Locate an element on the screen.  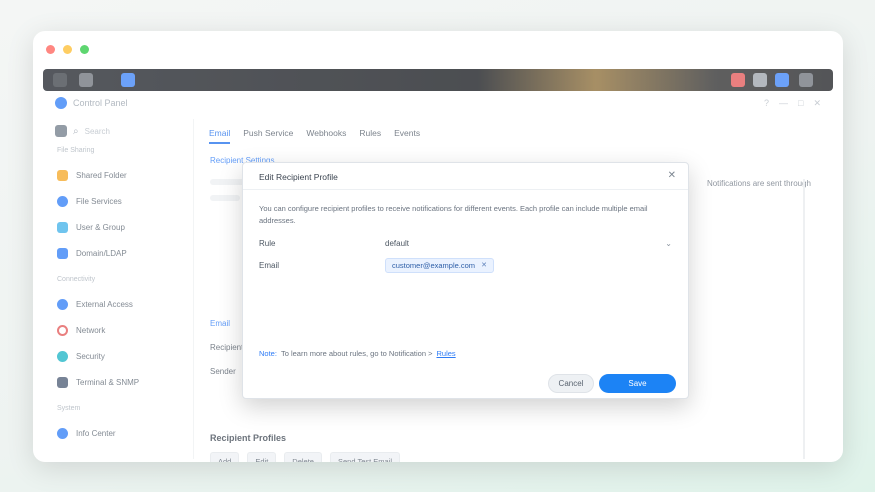
email-label: Email is located at coordinates (269, 265).